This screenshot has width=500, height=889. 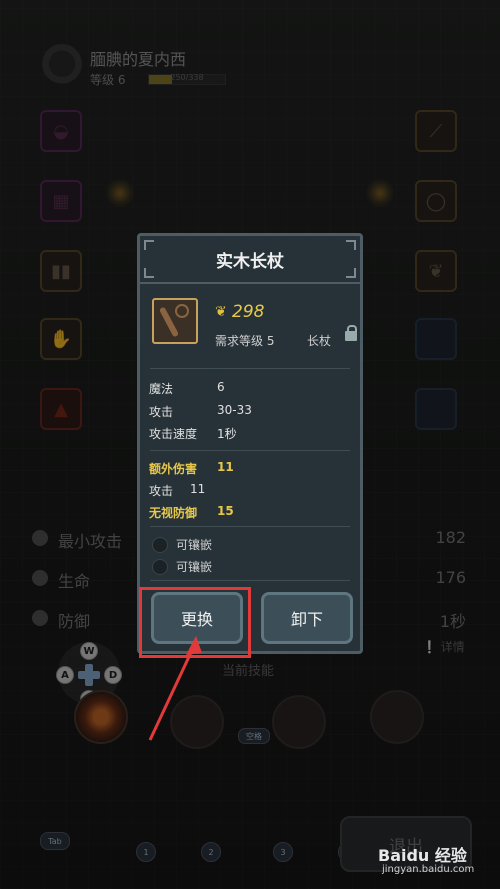 I want to click on staff-icon, so click(x=182, y=311).